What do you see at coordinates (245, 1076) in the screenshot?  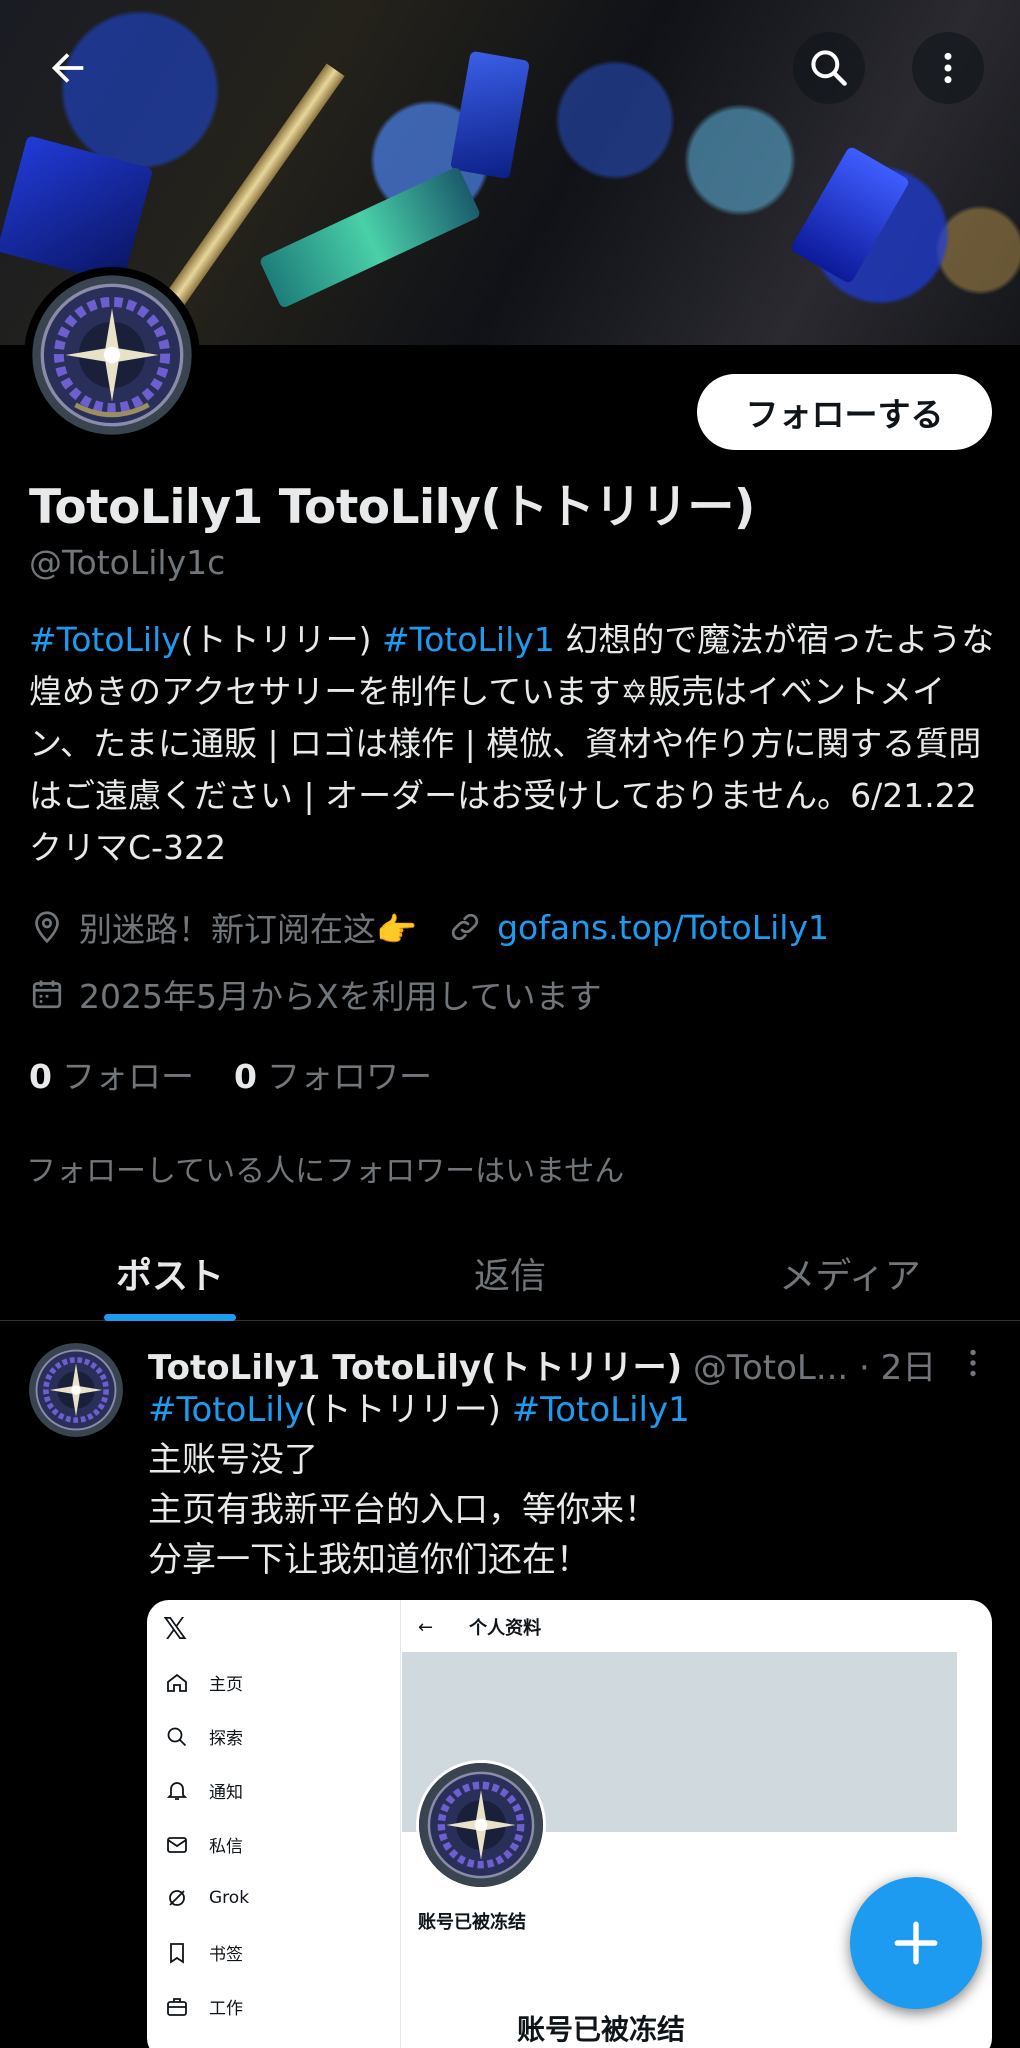 I see `followers-count: 0` at bounding box center [245, 1076].